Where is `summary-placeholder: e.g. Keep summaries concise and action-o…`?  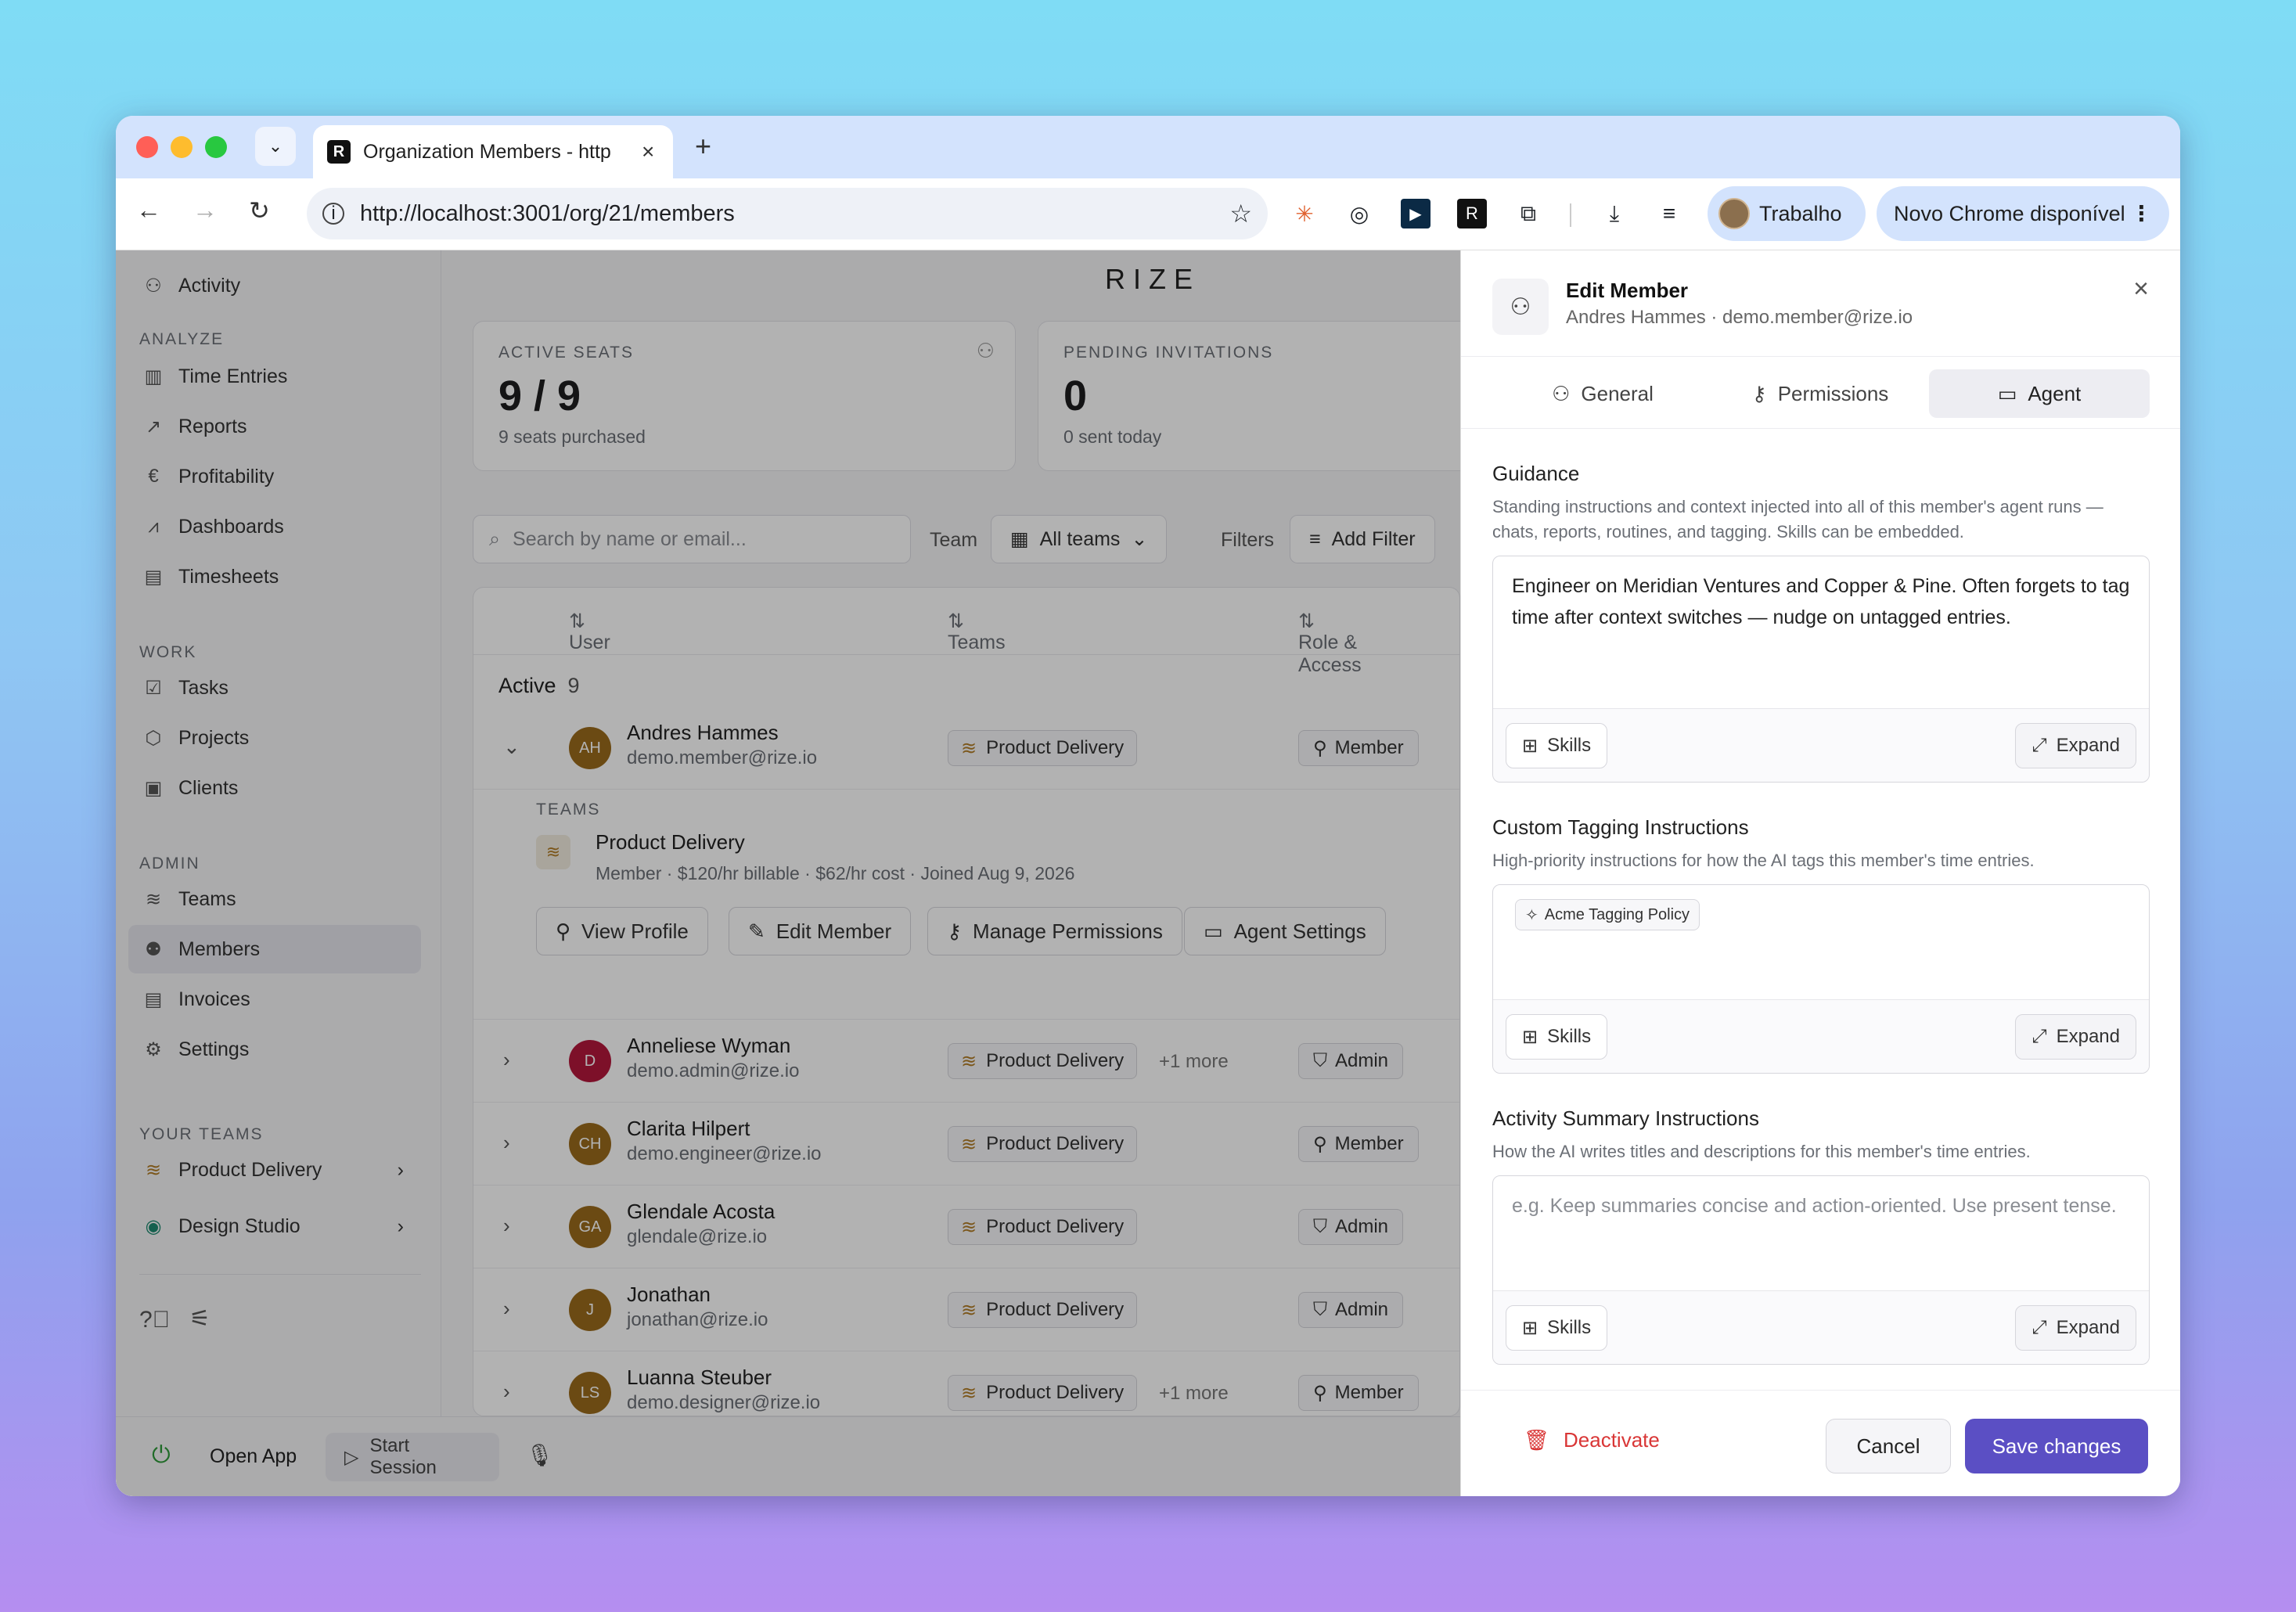
summary-placeholder: e.g. Keep summaries concise and action-o… is located at coordinates (1821, 1206).